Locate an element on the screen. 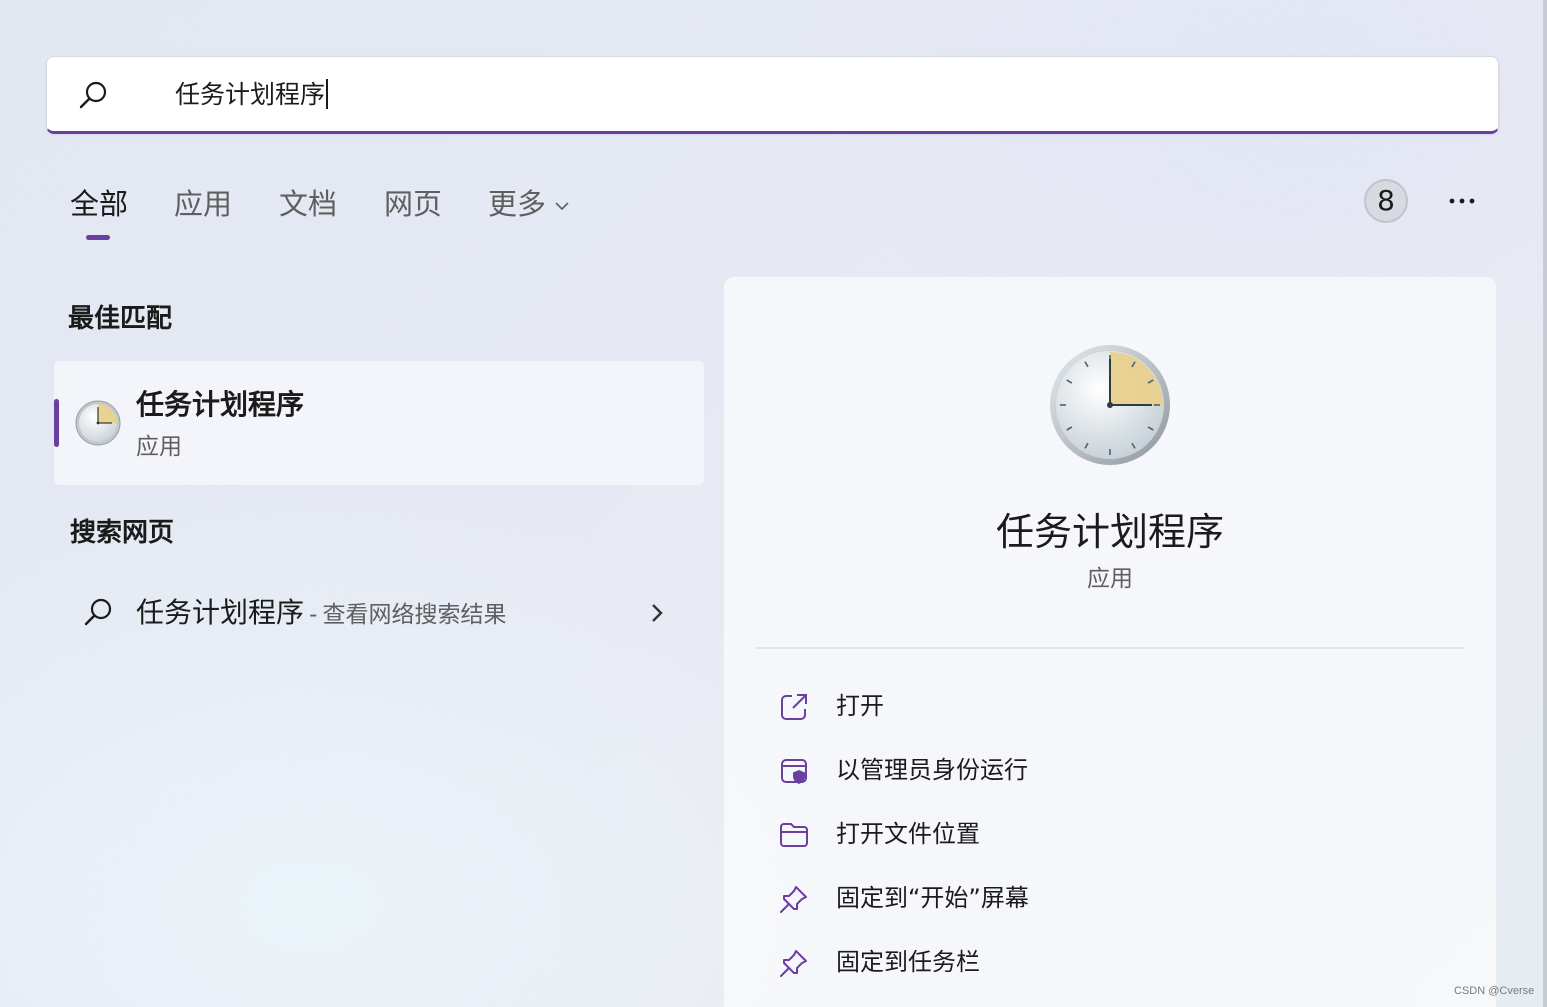 The image size is (1547, 1007). watermark: CSDN @Cverse is located at coordinates (1494, 991).